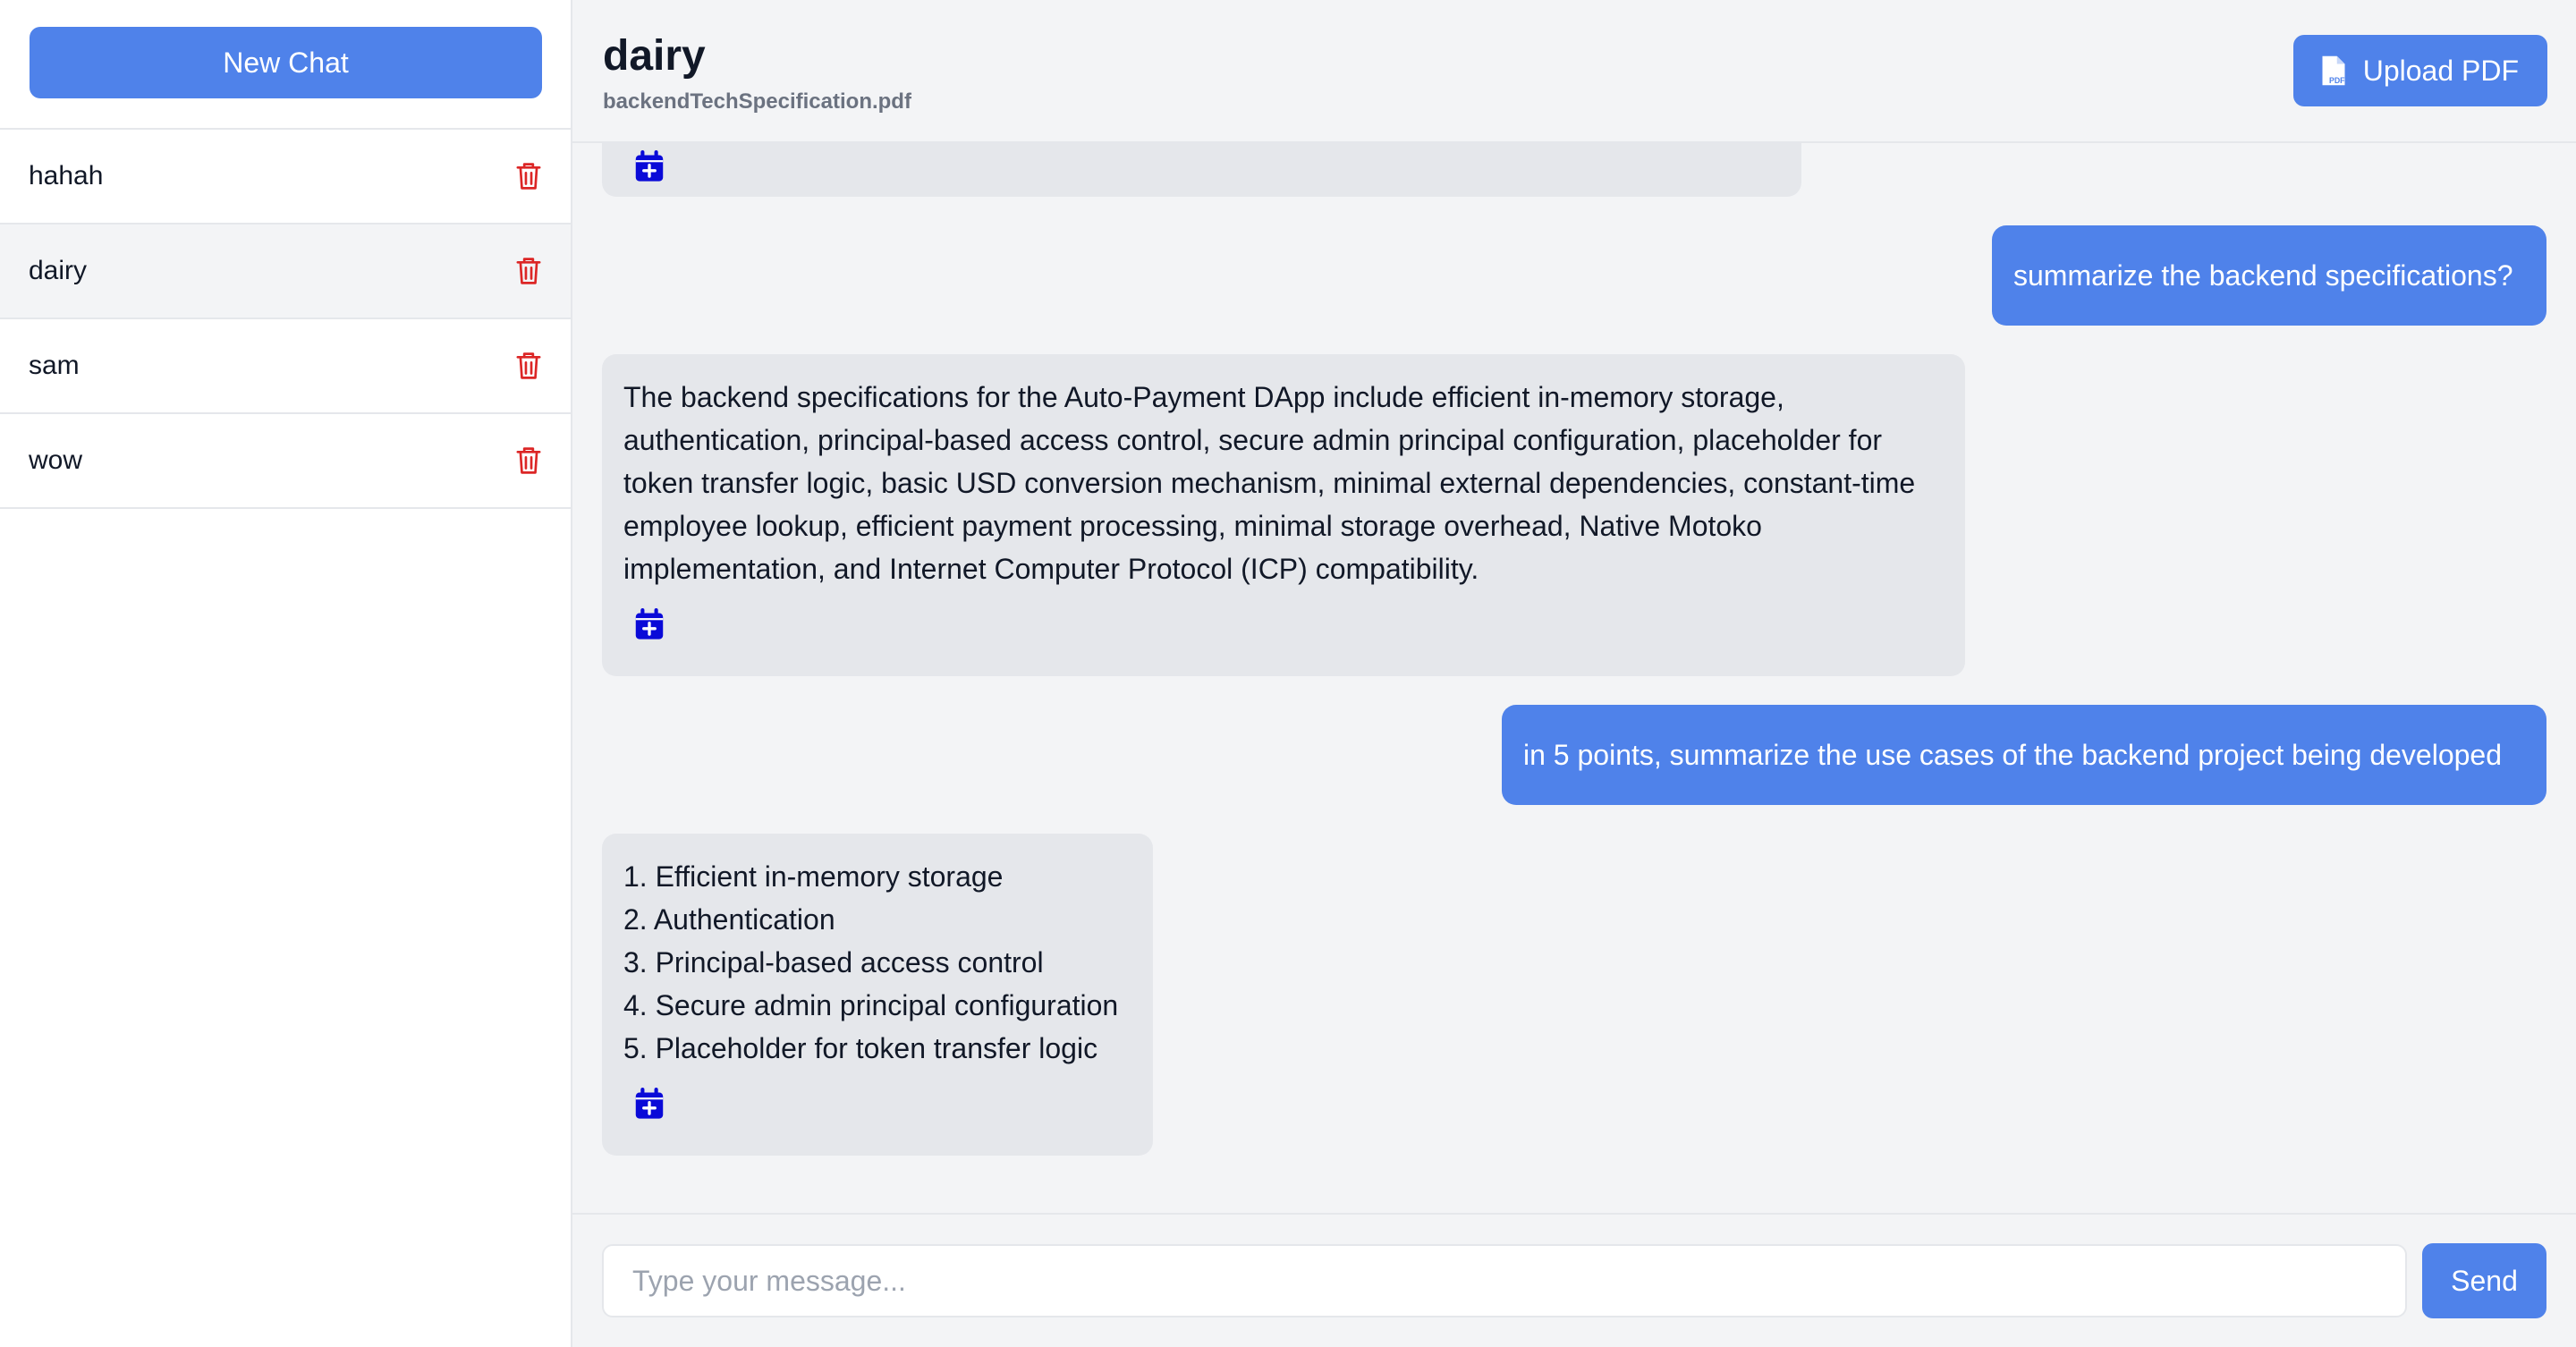 This screenshot has height=1347, width=2576. Describe the element at coordinates (2484, 1280) in the screenshot. I see `send-button: Send` at that location.